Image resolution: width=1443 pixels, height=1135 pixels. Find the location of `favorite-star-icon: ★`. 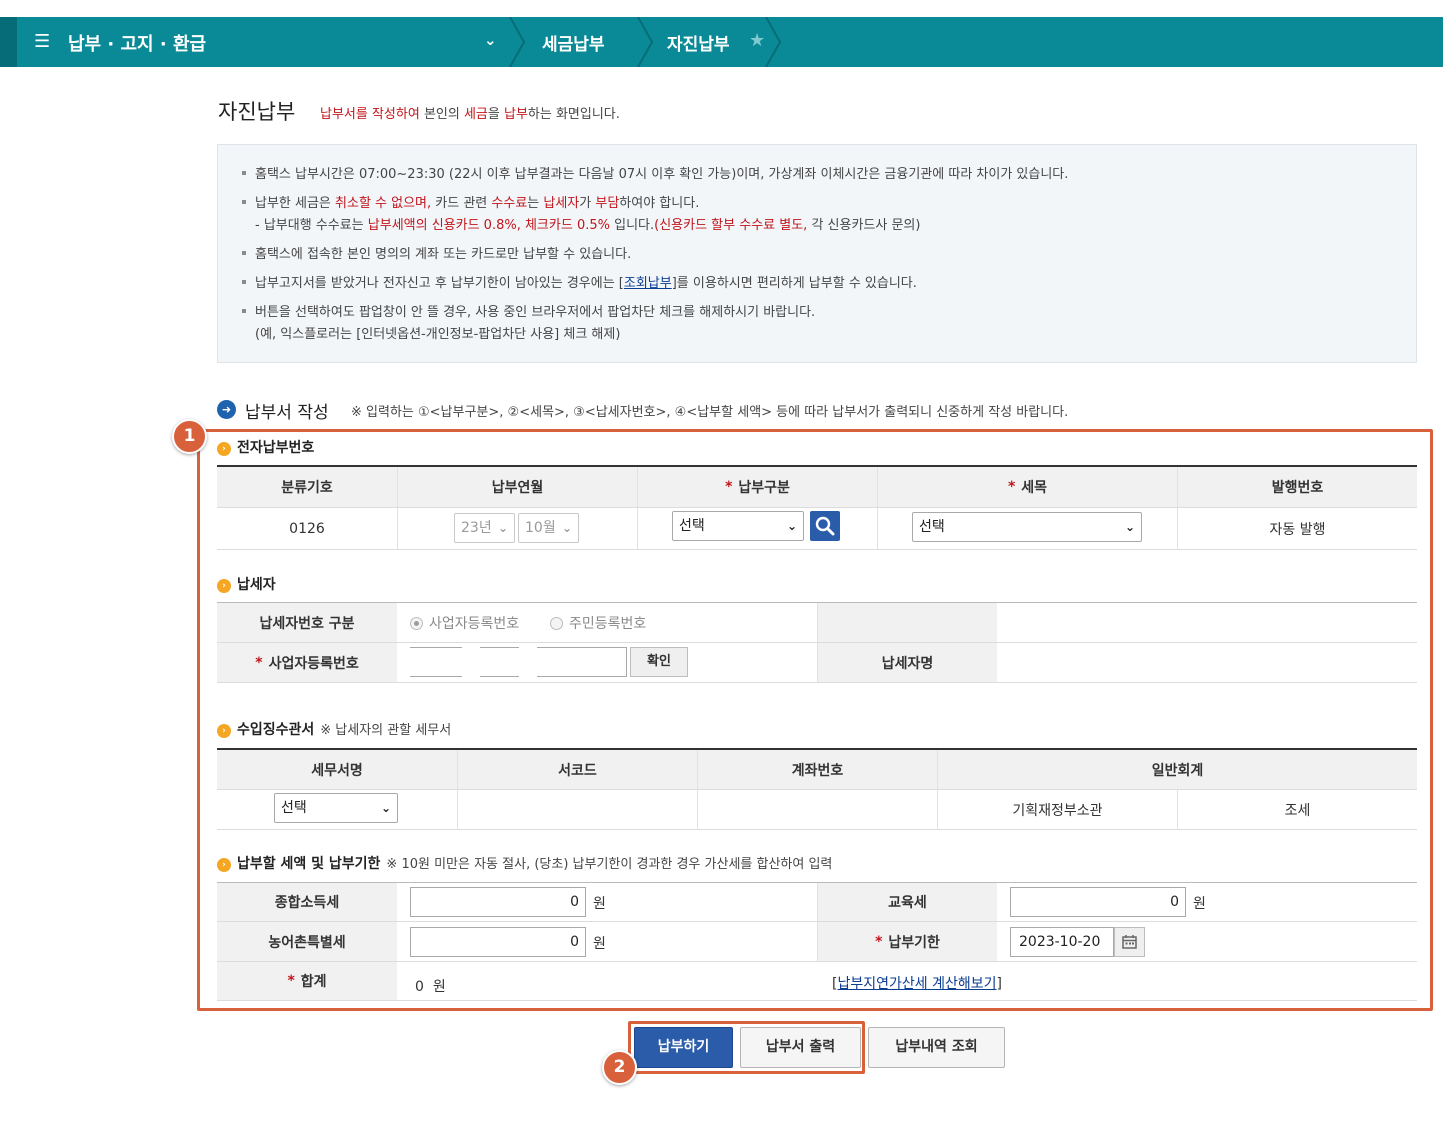

favorite-star-icon: ★ is located at coordinates (757, 40).